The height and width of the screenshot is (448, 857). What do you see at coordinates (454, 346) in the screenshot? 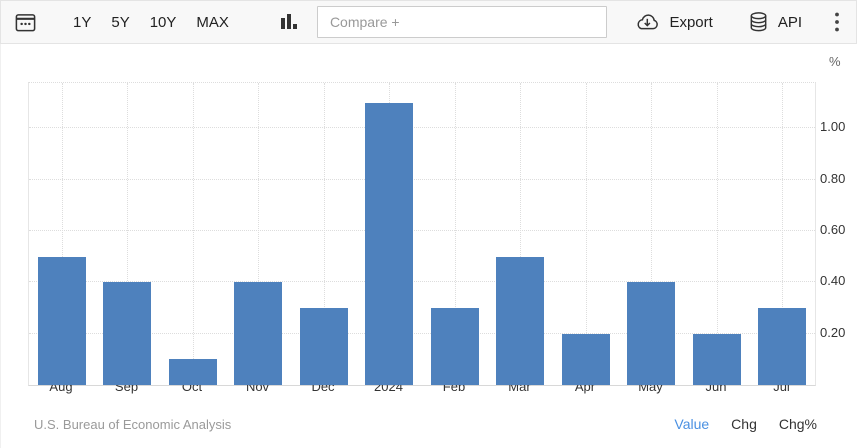
I see `bar-feb` at bounding box center [454, 346].